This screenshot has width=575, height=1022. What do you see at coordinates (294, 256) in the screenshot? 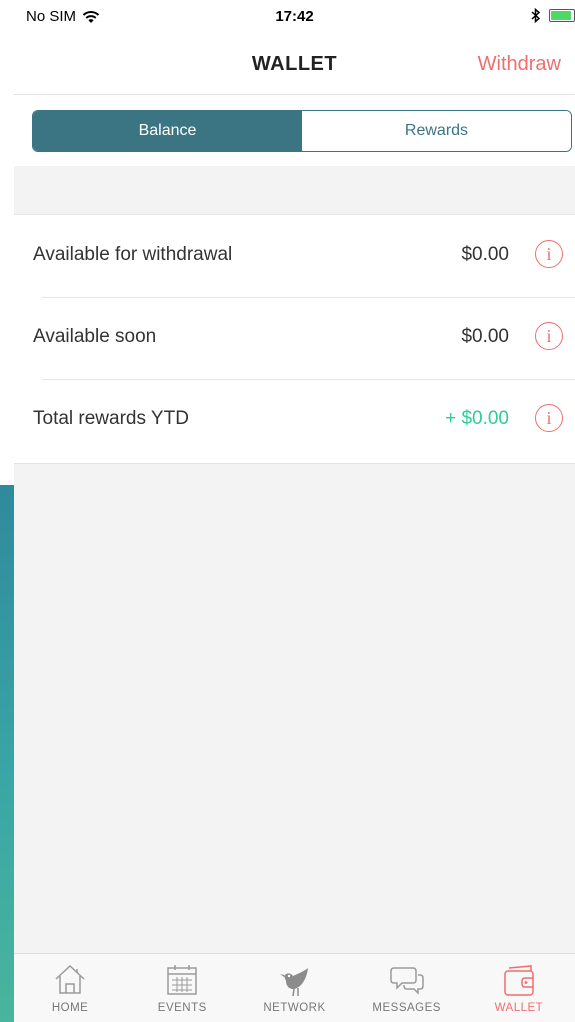
I see `list-item: Available for withdrawal $0.00 i` at bounding box center [294, 256].